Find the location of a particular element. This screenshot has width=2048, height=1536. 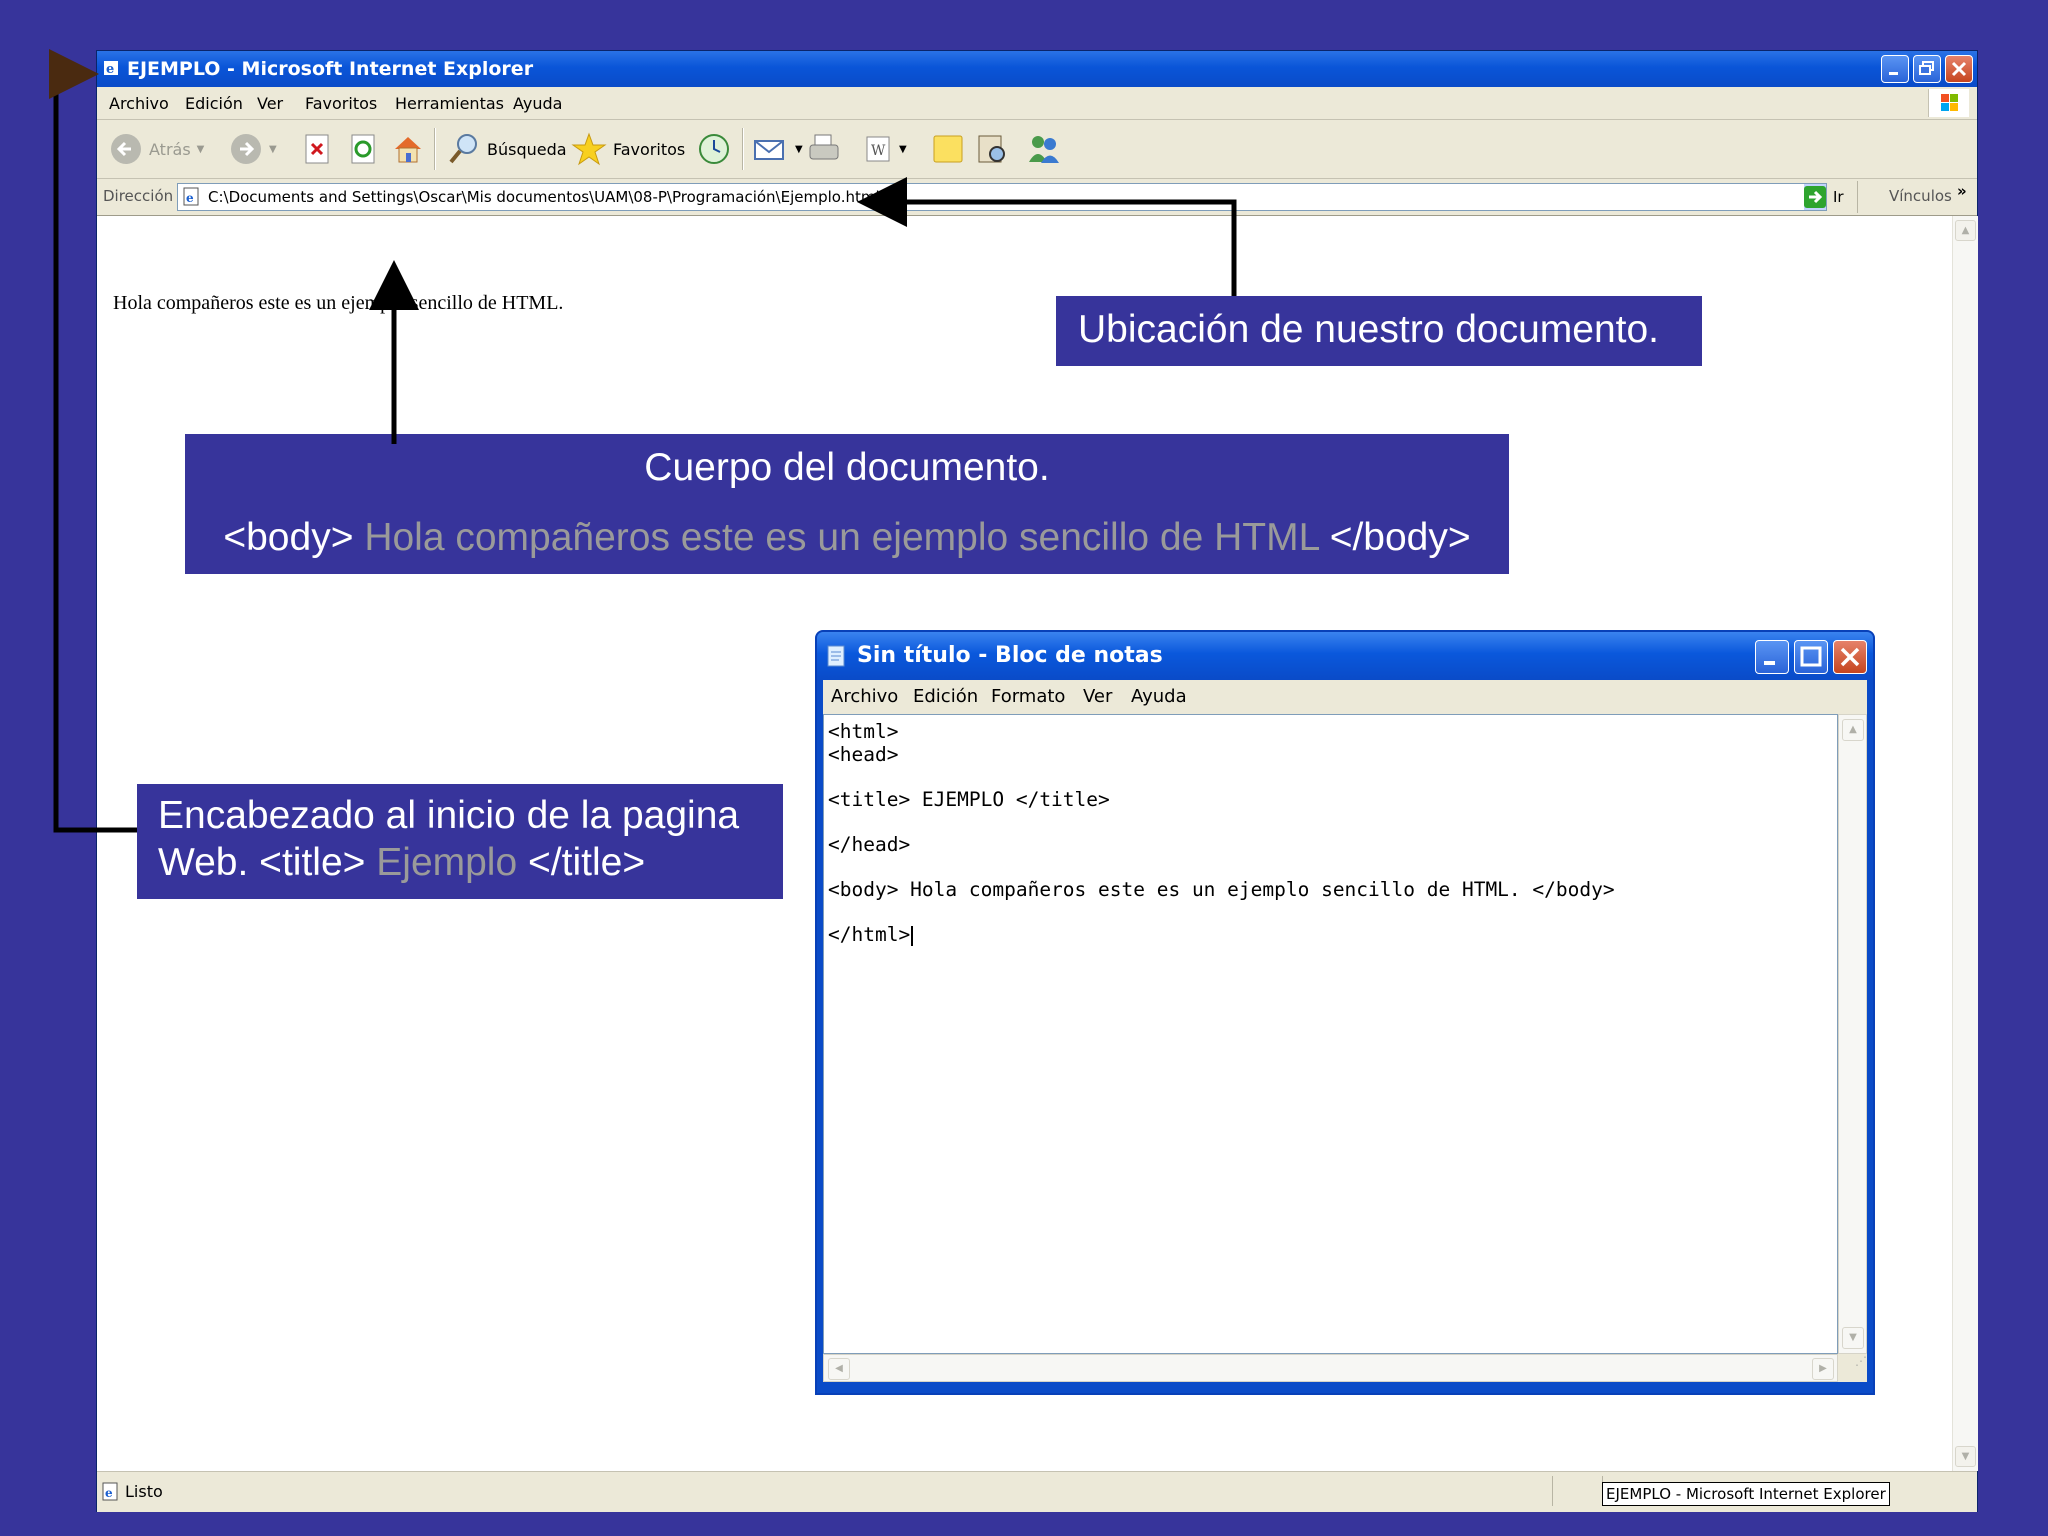

arrow-to-window-title is located at coordinates (93, 441).